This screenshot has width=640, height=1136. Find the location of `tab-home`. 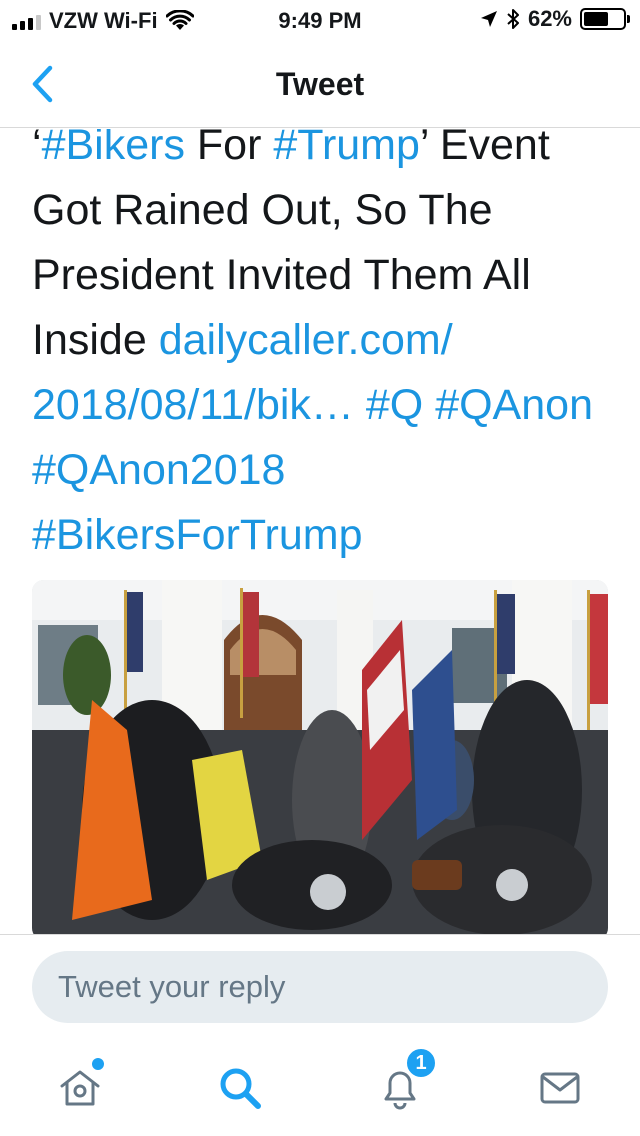

tab-home is located at coordinates (80, 1087).